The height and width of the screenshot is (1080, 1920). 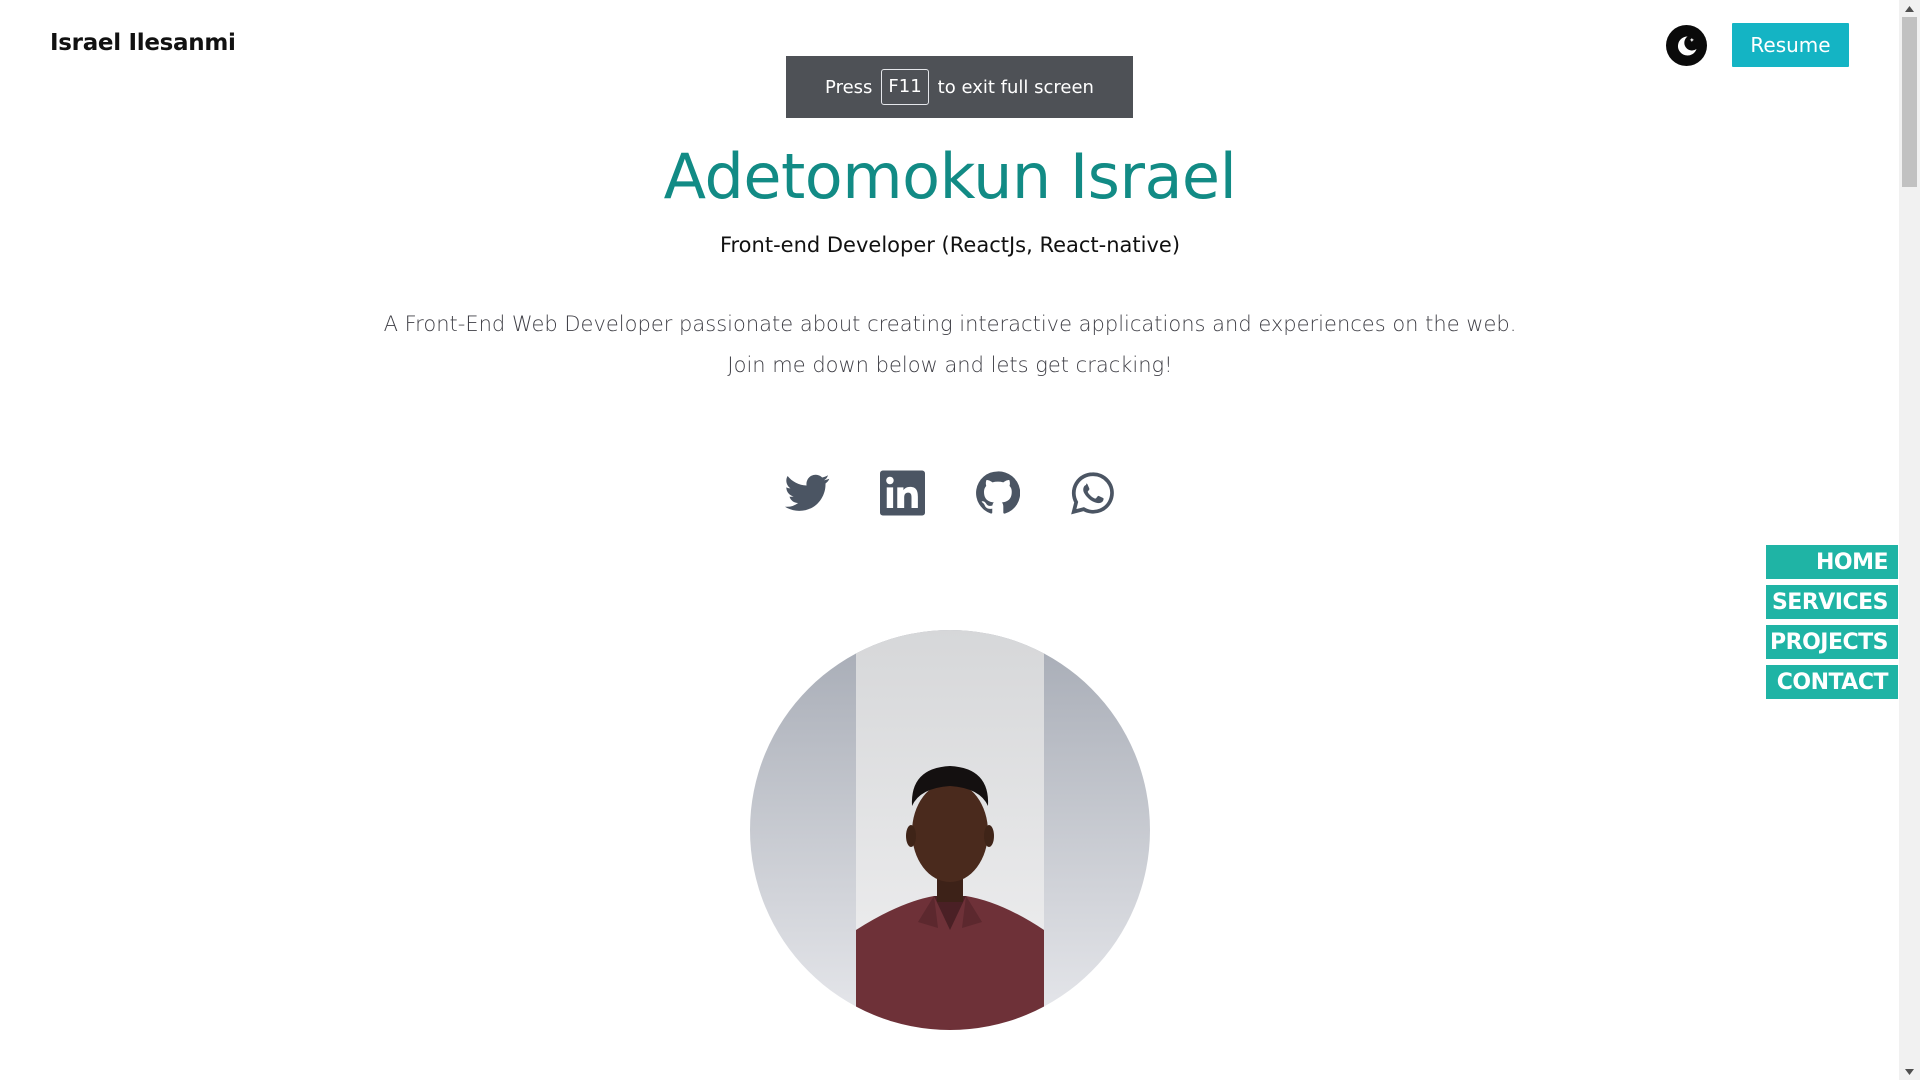 I want to click on social-links, so click(x=950, y=493).